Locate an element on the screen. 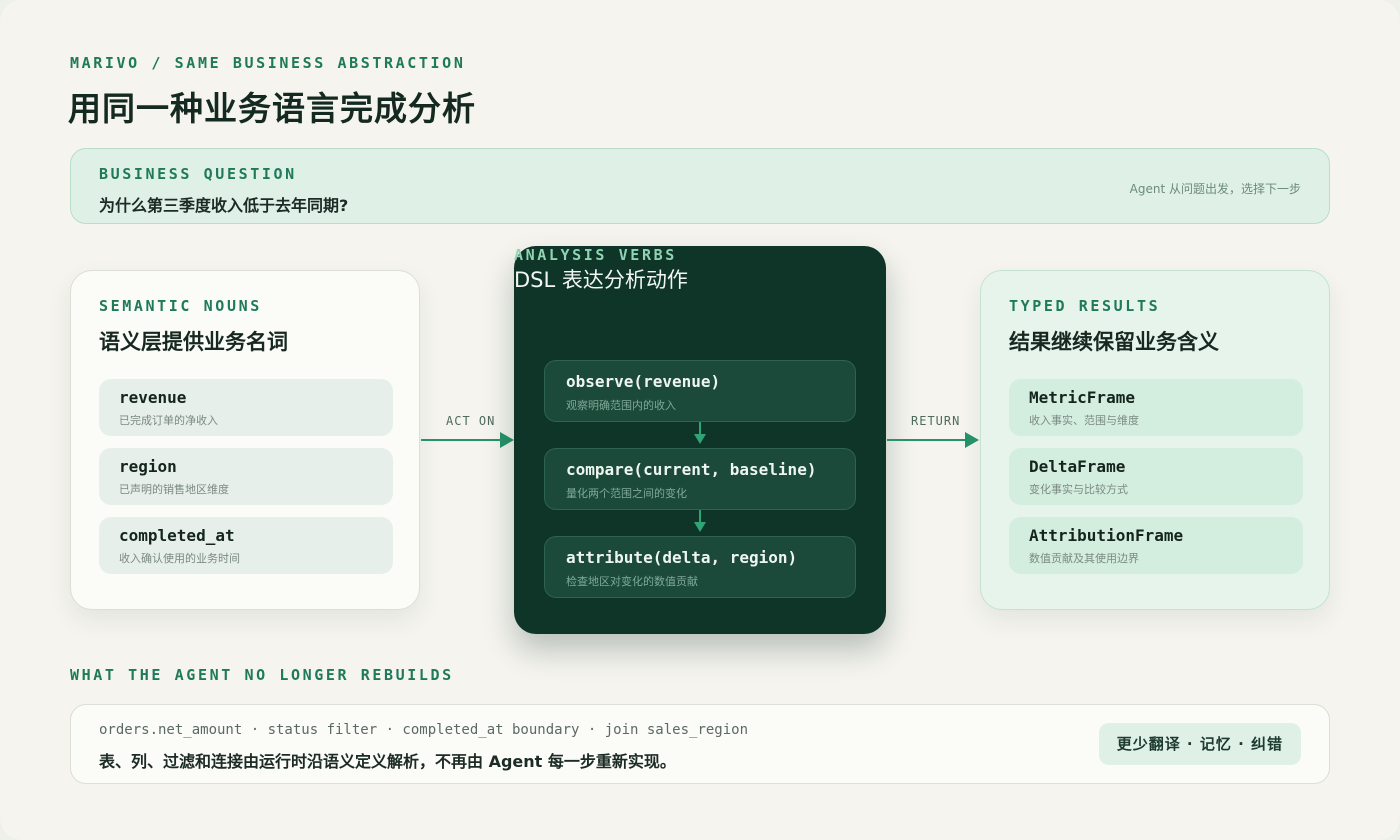 The width and height of the screenshot is (1400, 840). result-desc: 收入事实、范围与维度 is located at coordinates (1084, 420).